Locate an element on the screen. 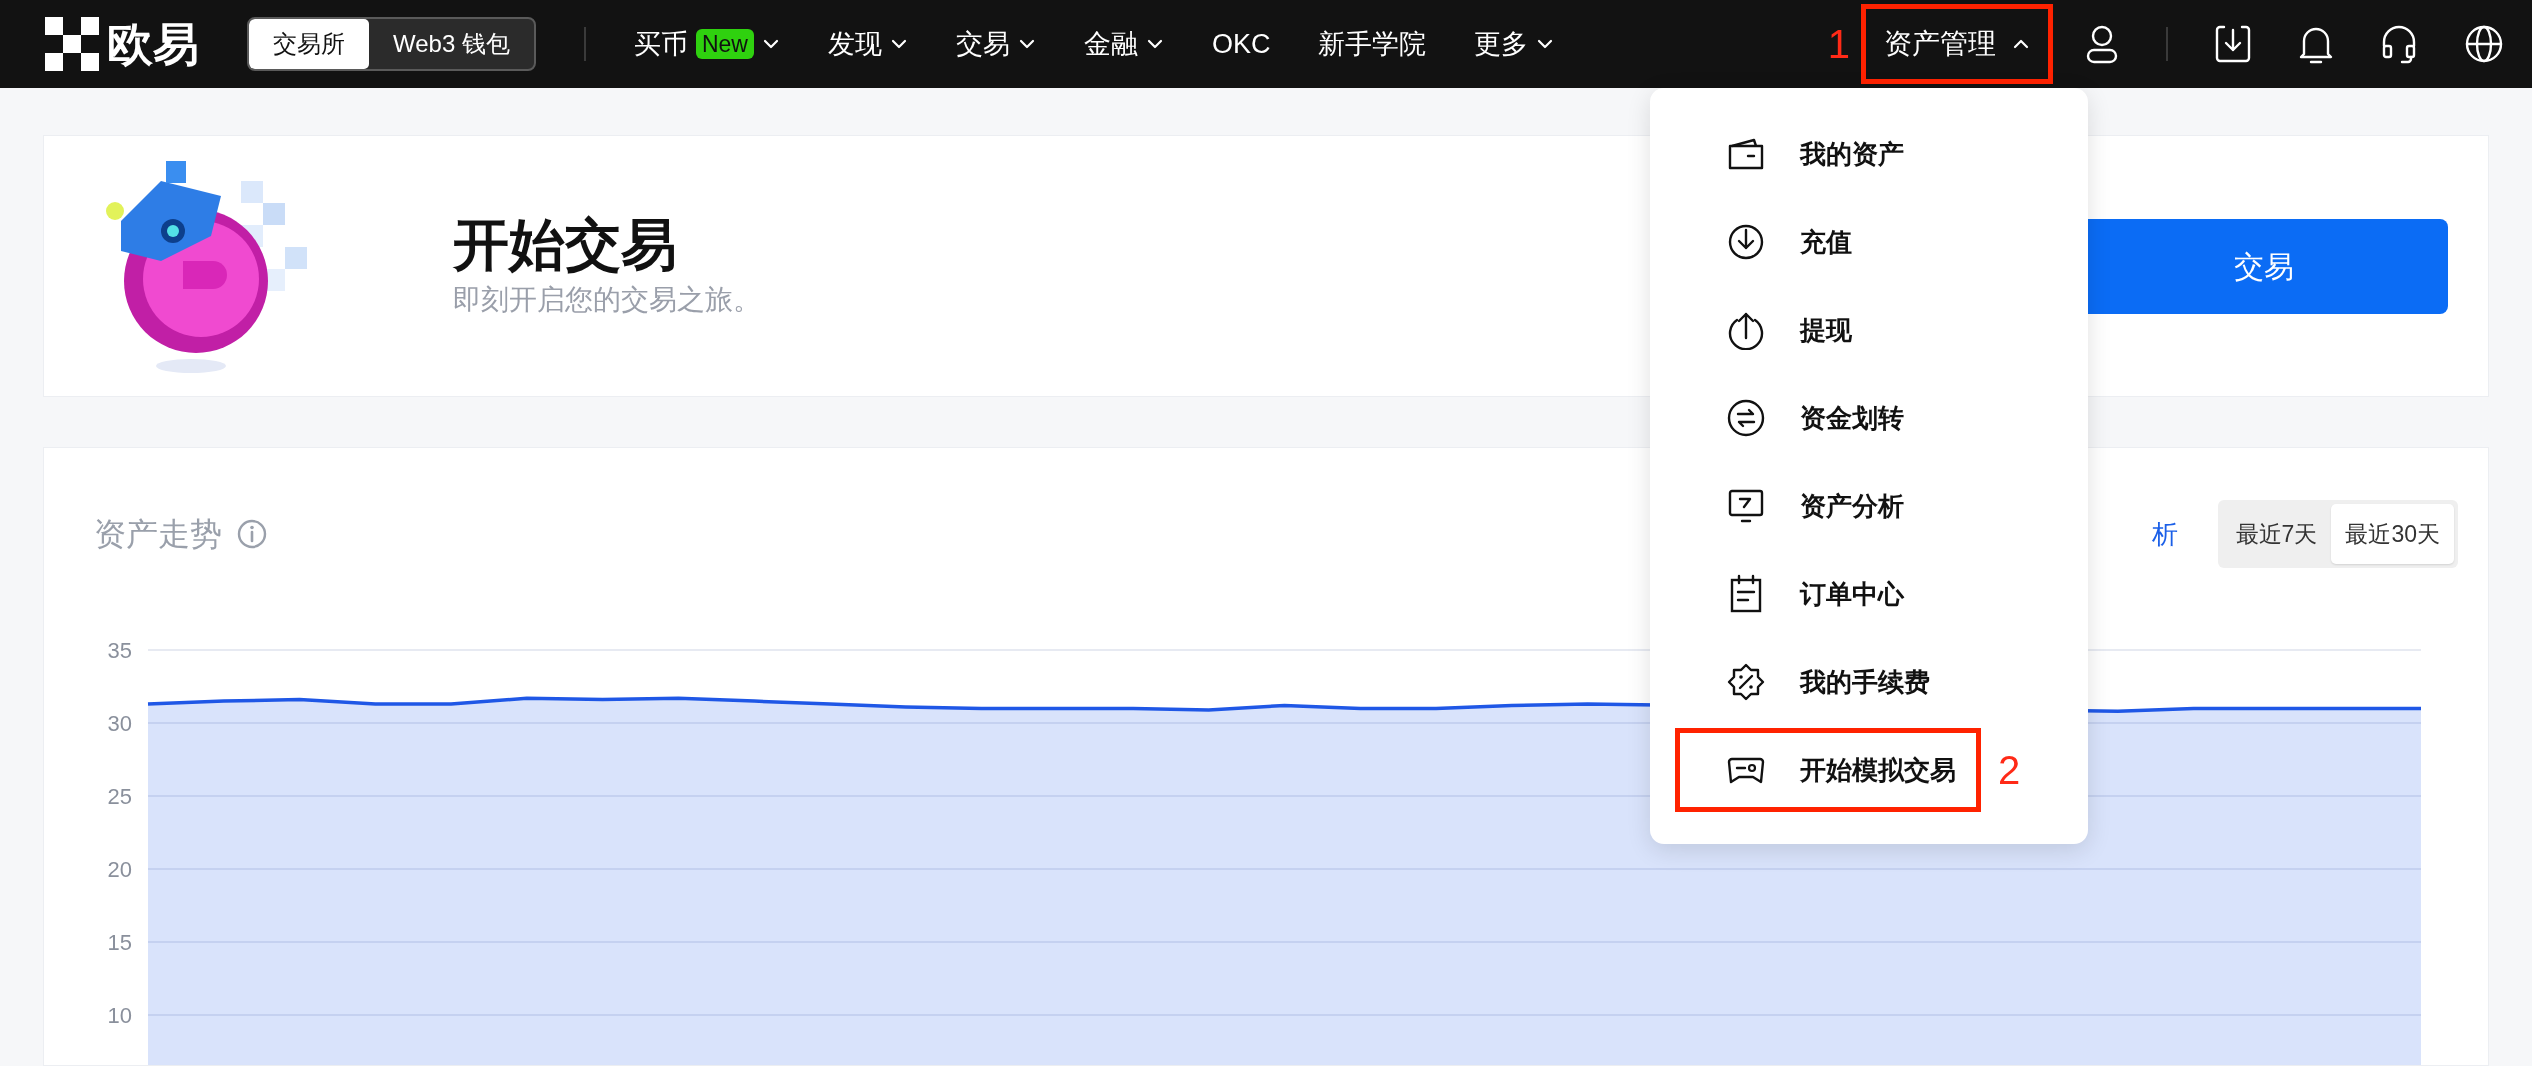 This screenshot has width=2532, height=1066. menu-item: 我的手续费 is located at coordinates (1822, 682).